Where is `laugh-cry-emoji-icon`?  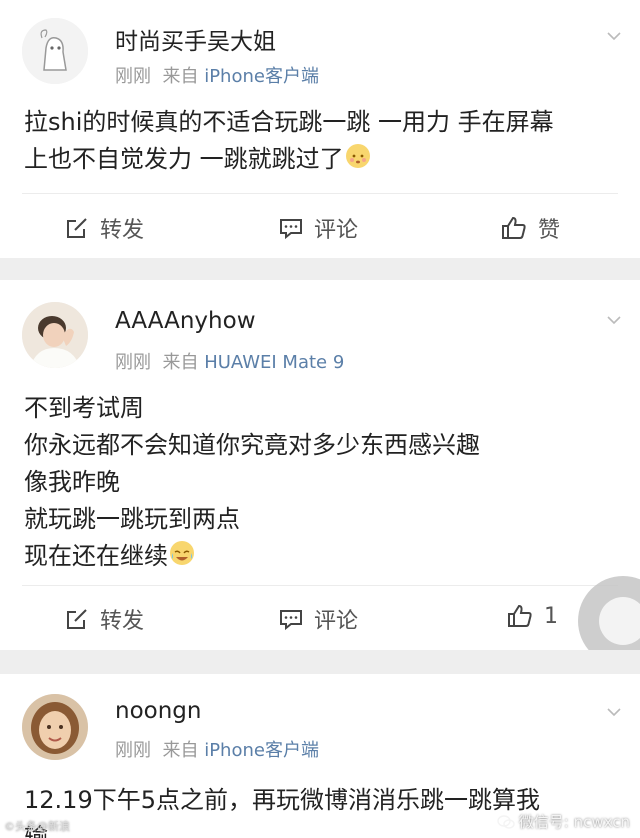 laugh-cry-emoji-icon is located at coordinates (182, 553).